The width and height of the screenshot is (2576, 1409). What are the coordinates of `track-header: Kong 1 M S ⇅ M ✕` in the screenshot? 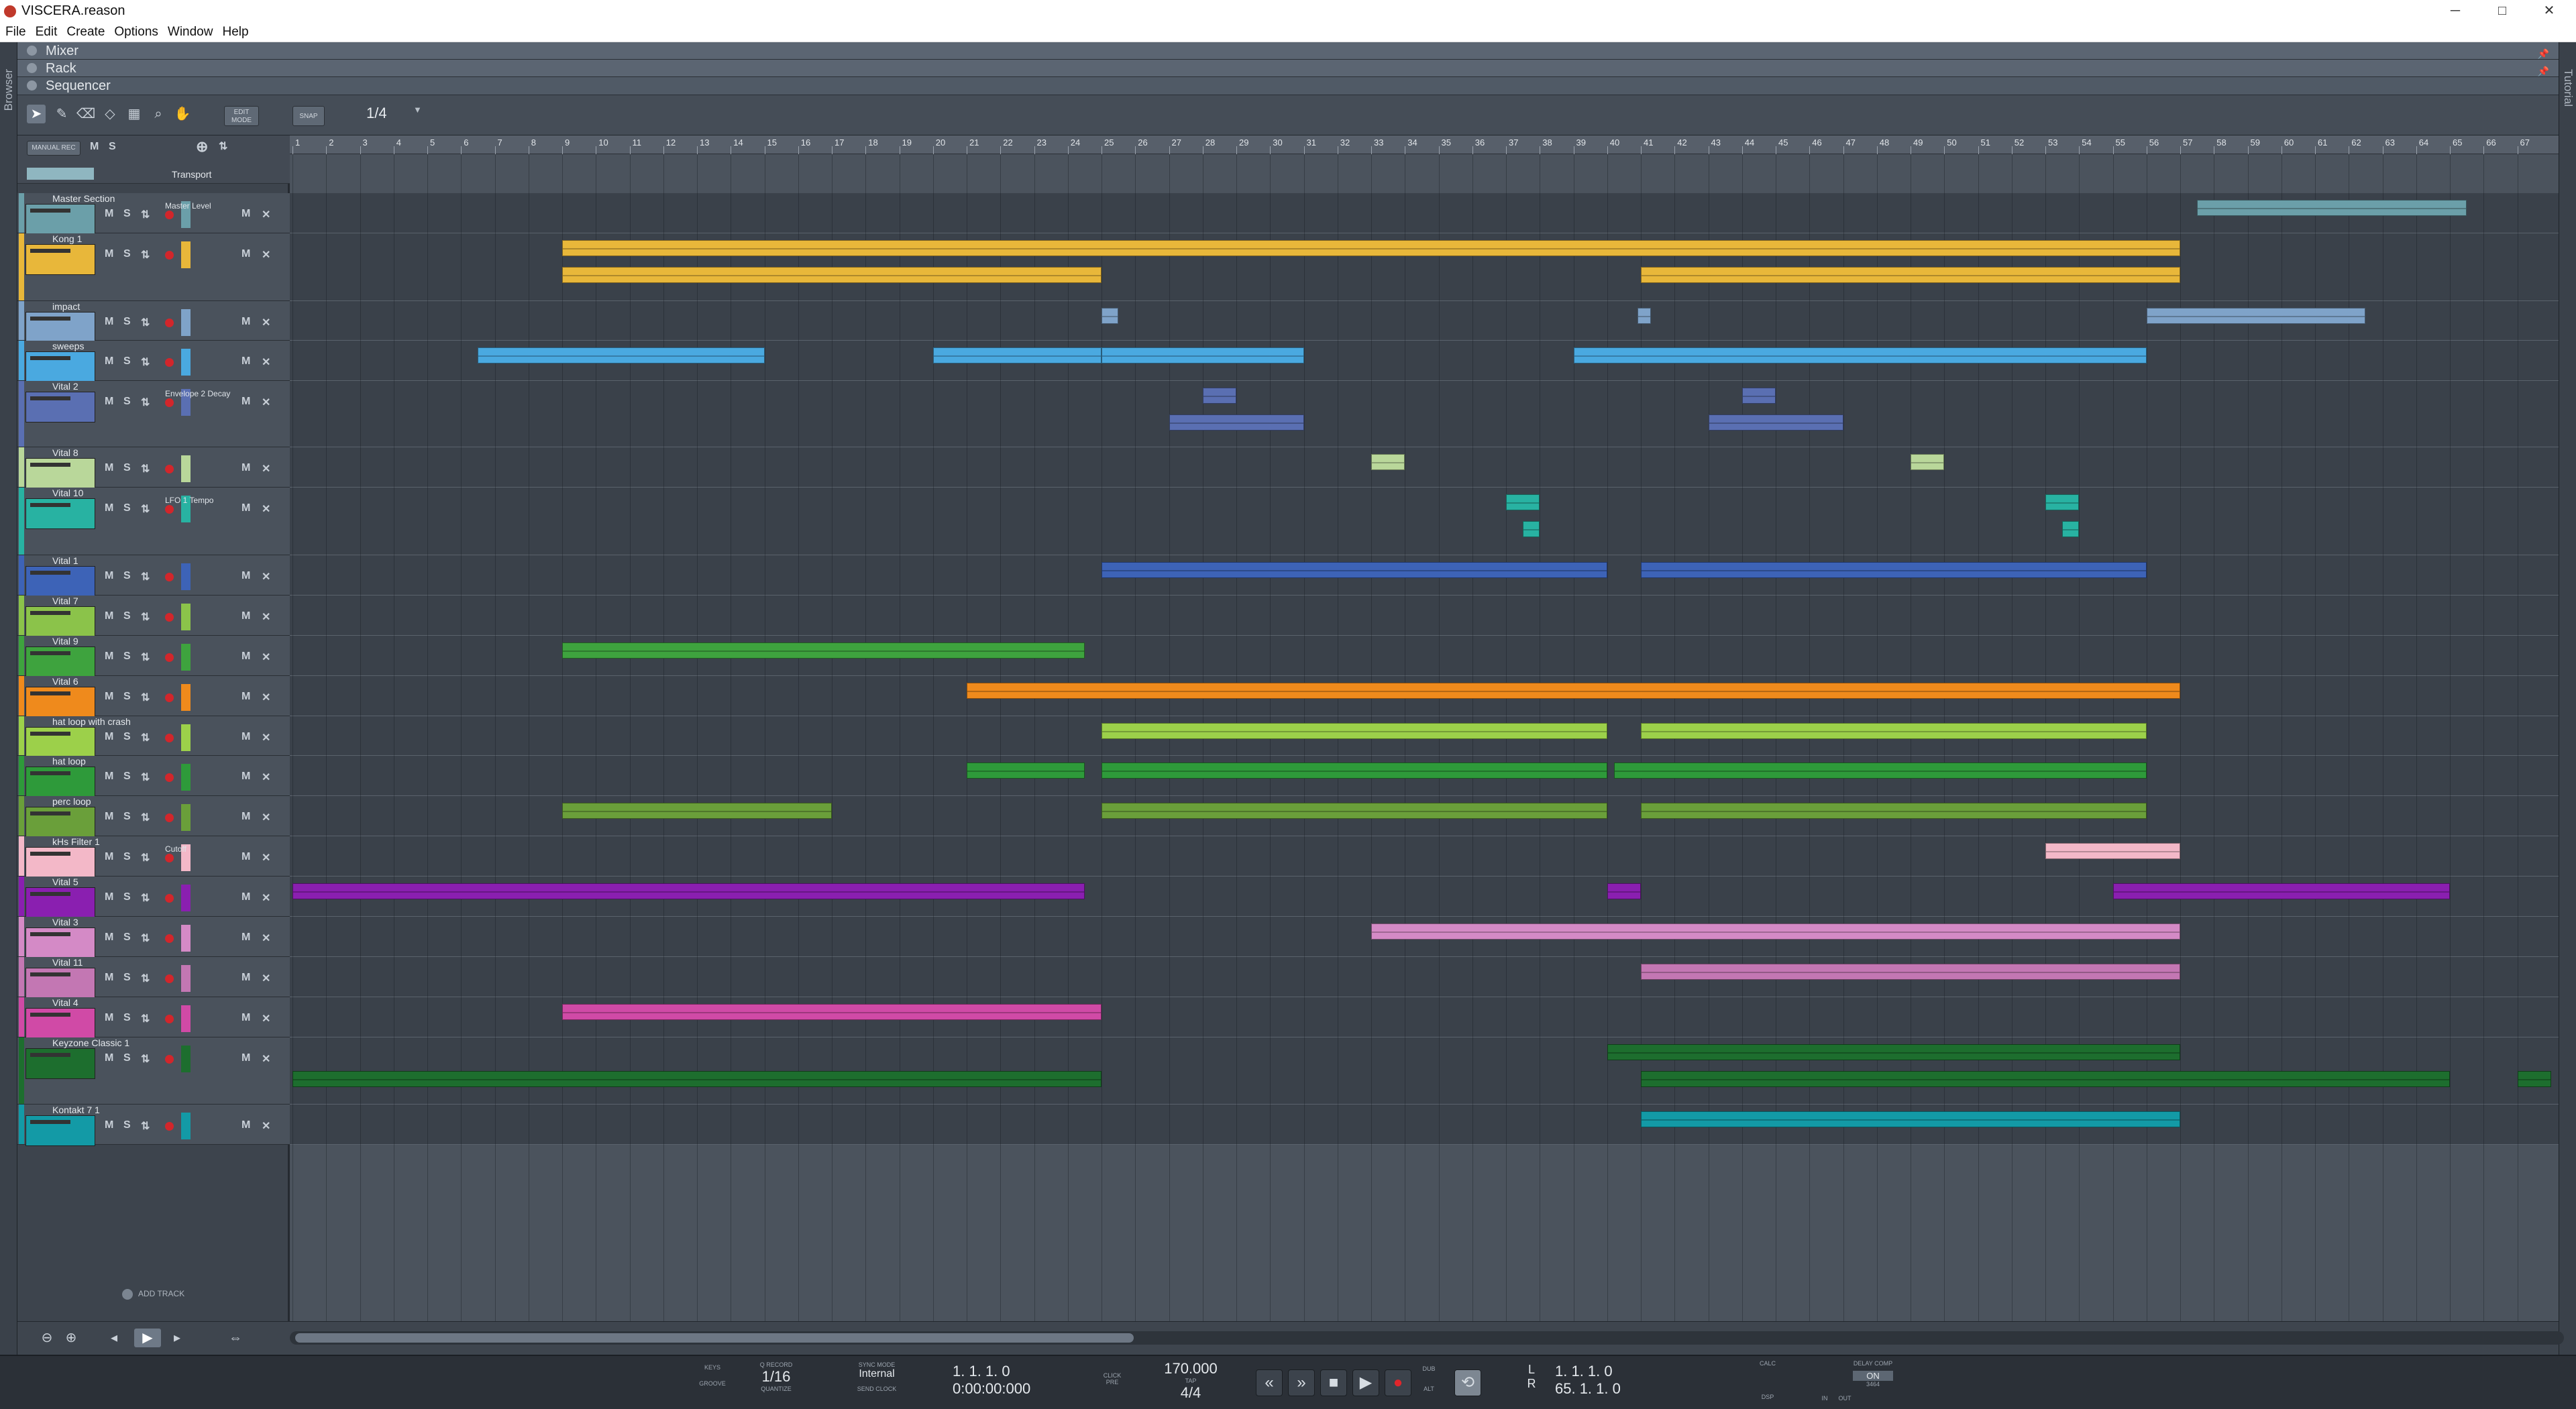 It's located at (153, 267).